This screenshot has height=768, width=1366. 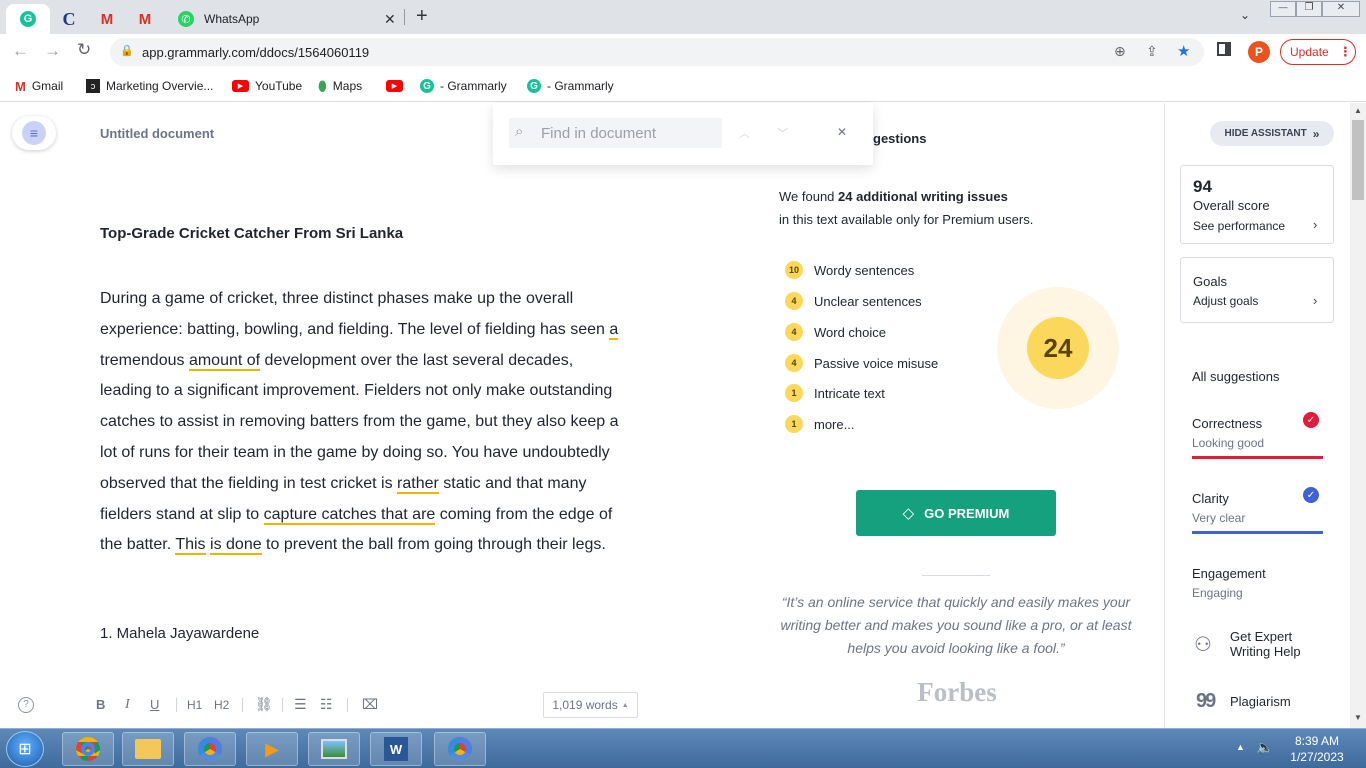 I want to click on bookmark-youtube-icon-only: ▶, so click(x=394, y=86).